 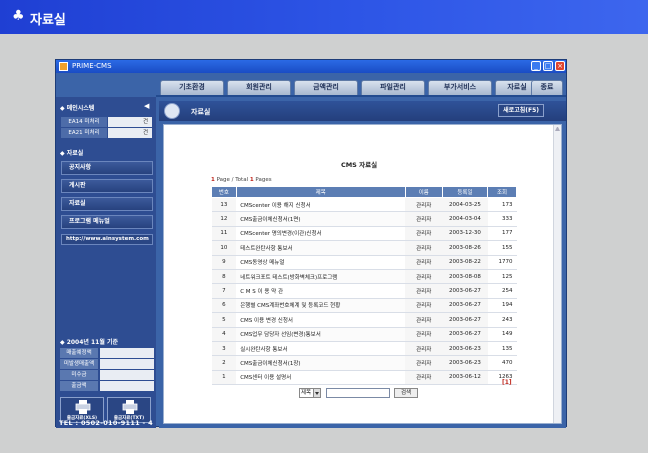 I want to click on board-title: CMS 자료실, so click(x=359, y=165).